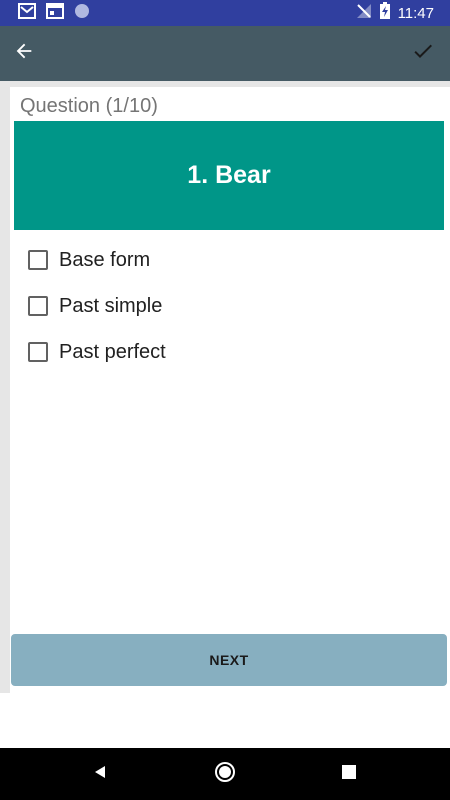 This screenshot has height=800, width=450. I want to click on option-past-perfect: Past perfect, so click(96, 352).